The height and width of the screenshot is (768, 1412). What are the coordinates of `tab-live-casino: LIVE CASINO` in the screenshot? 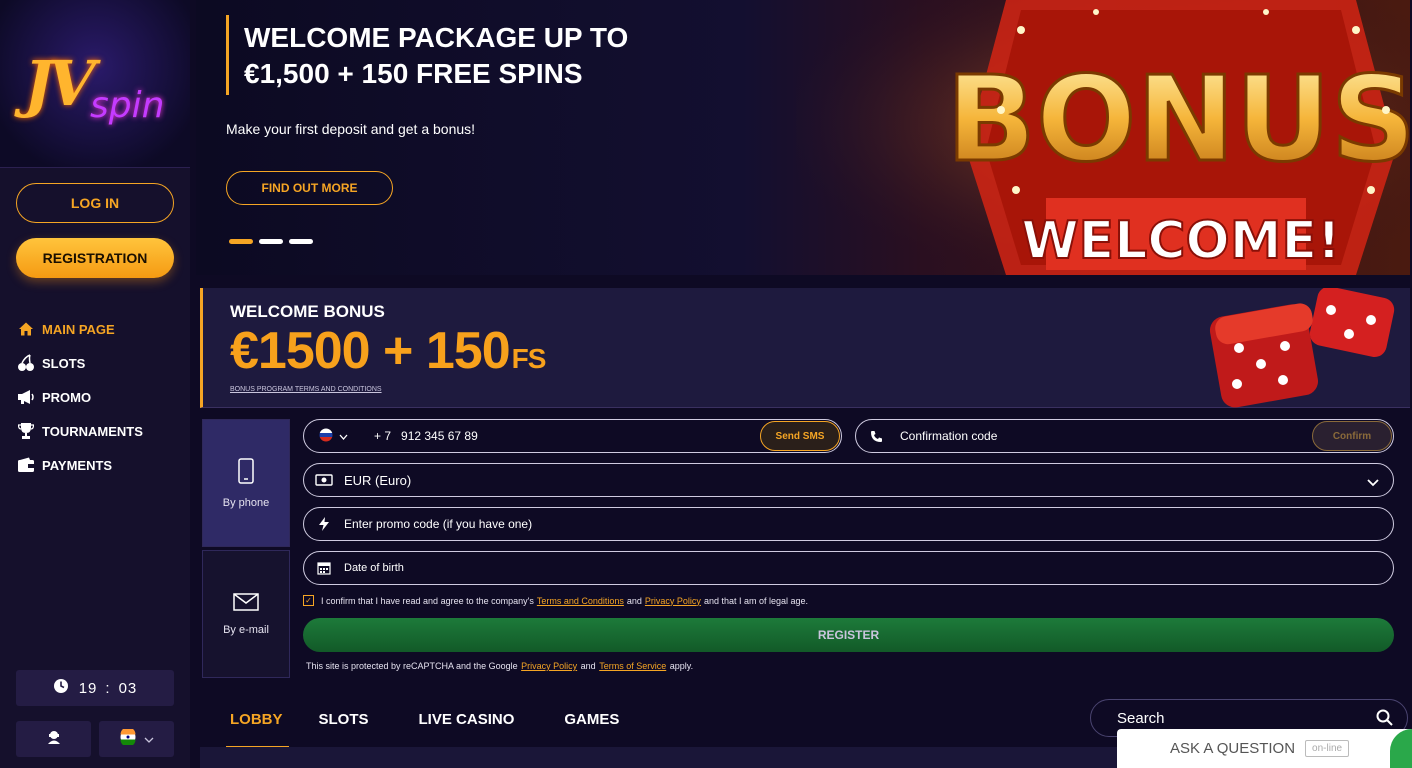 It's located at (467, 719).